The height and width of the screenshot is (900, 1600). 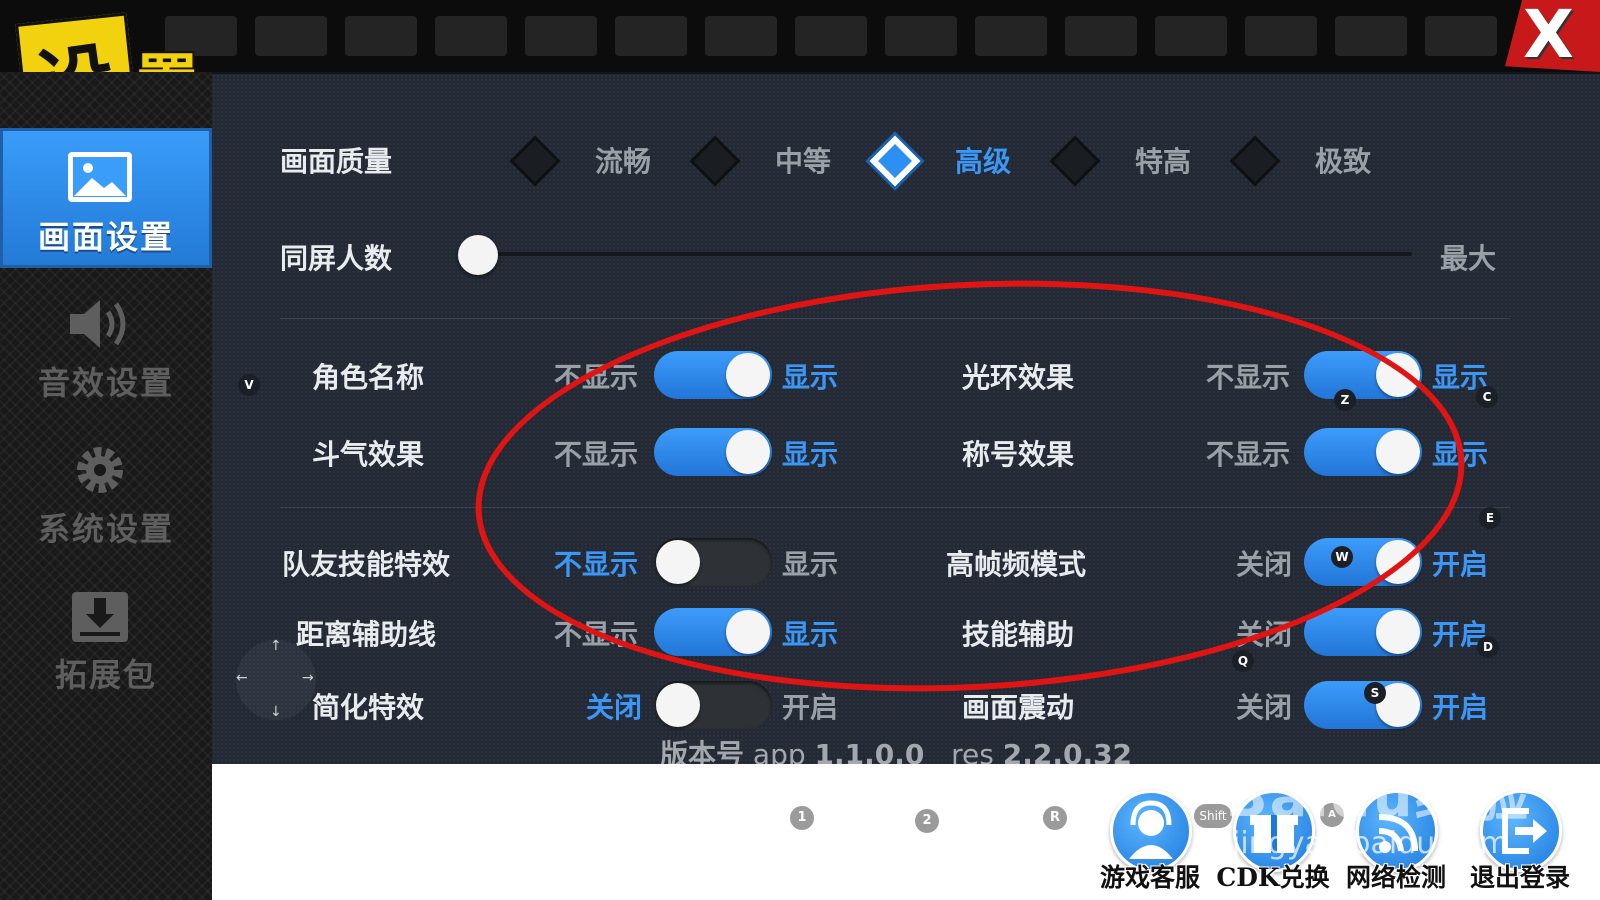 What do you see at coordinates (98, 324) in the screenshot?
I see `speaker-icon` at bounding box center [98, 324].